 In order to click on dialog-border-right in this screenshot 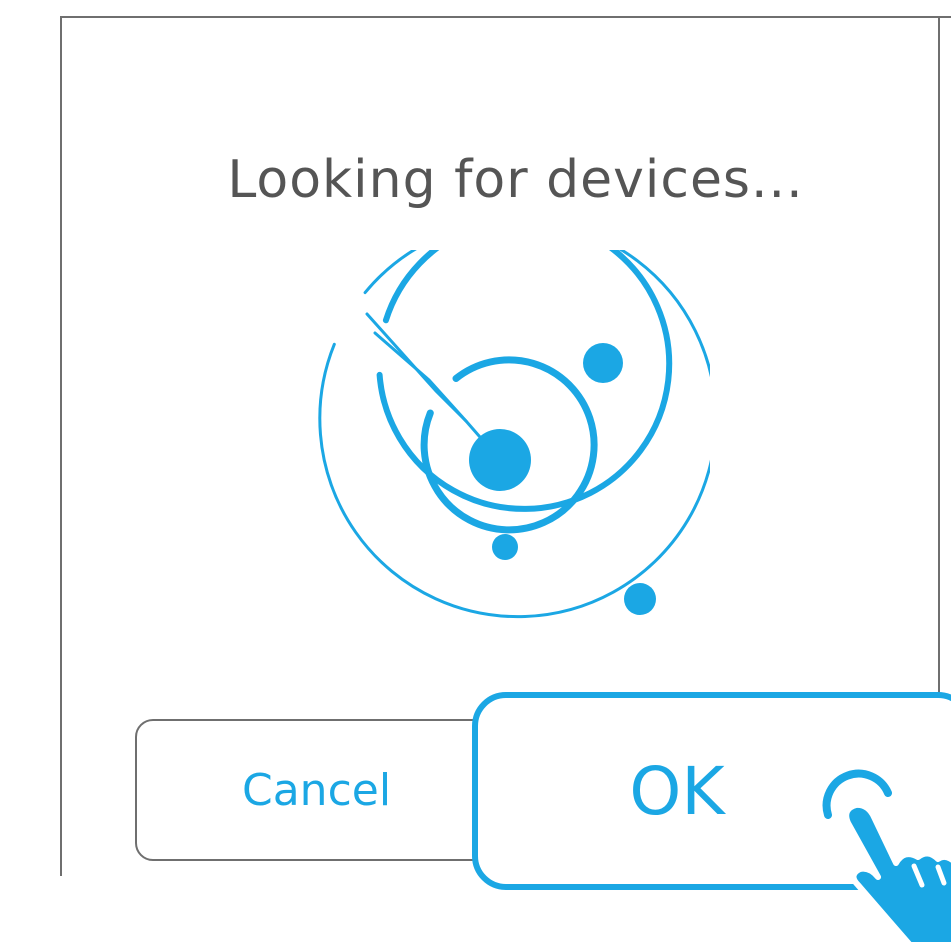, I will do `click(939, 355)`.